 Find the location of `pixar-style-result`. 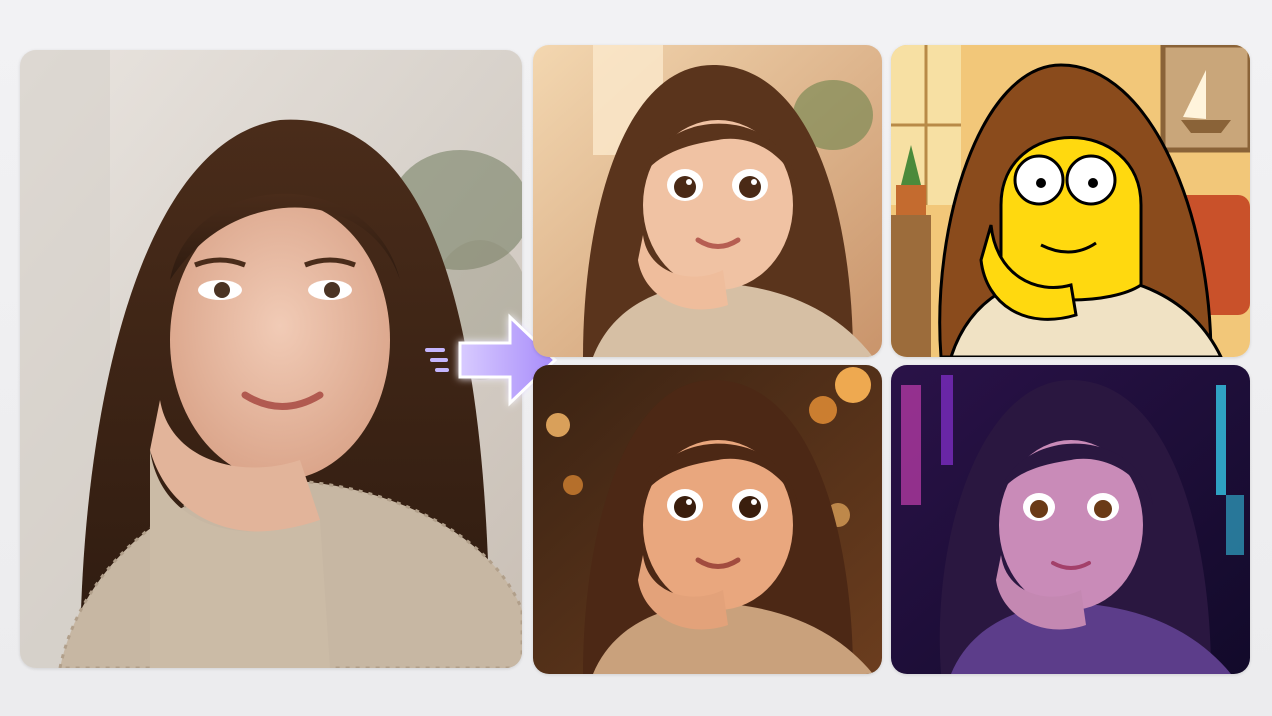

pixar-style-result is located at coordinates (707, 201).